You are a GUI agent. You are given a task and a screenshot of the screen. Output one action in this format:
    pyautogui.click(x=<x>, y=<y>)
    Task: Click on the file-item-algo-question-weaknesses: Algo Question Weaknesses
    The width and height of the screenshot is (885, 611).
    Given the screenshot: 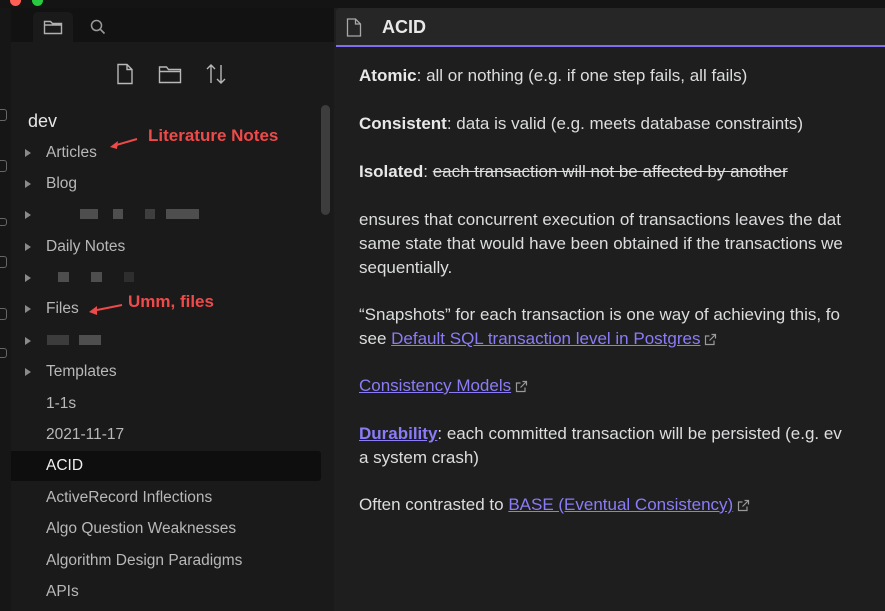 What is the action you would take?
    pyautogui.click(x=166, y=529)
    